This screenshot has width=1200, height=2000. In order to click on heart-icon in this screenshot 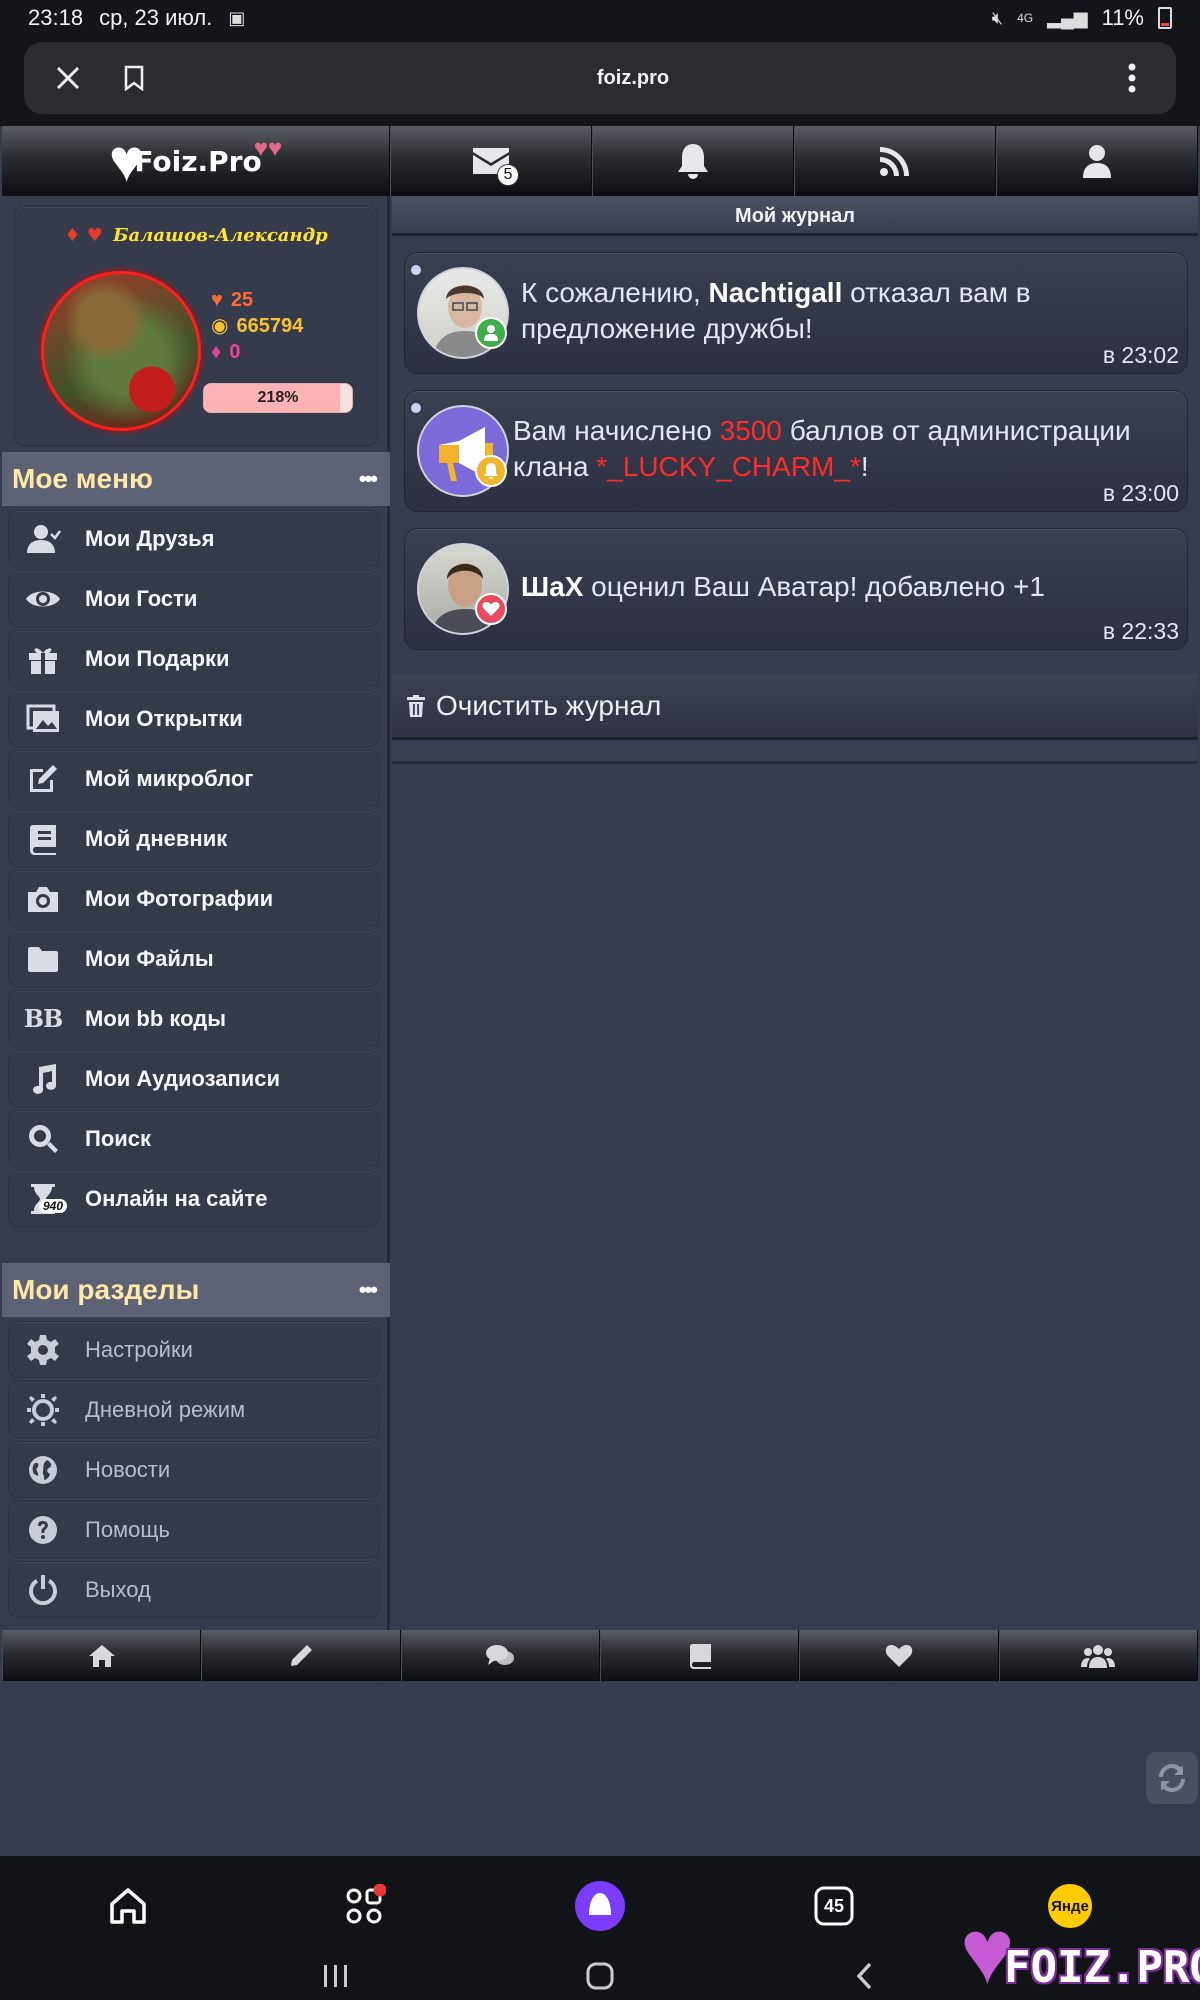, I will do `click(899, 1655)`.